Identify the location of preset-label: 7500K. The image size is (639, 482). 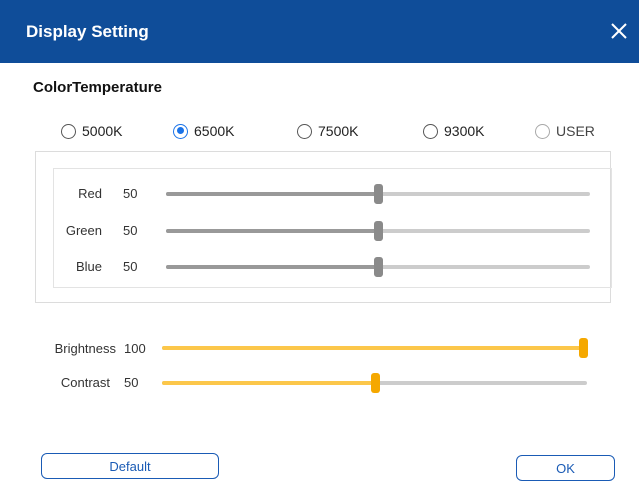
(338, 131).